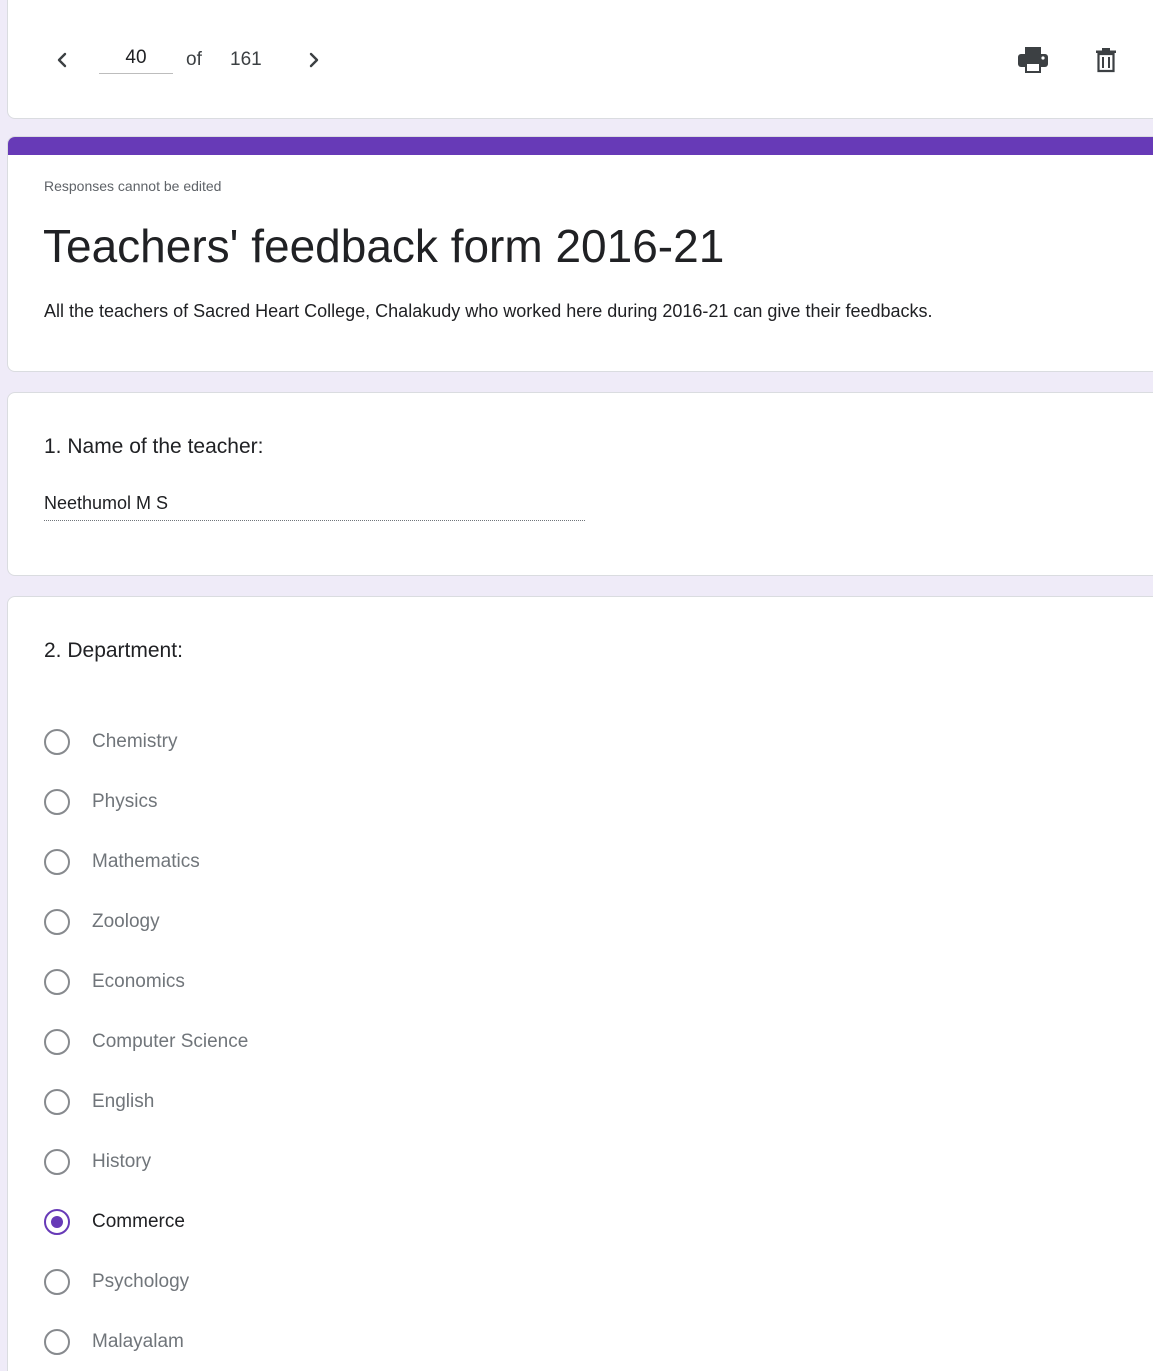  I want to click on radio-selected-dot, so click(57, 1222).